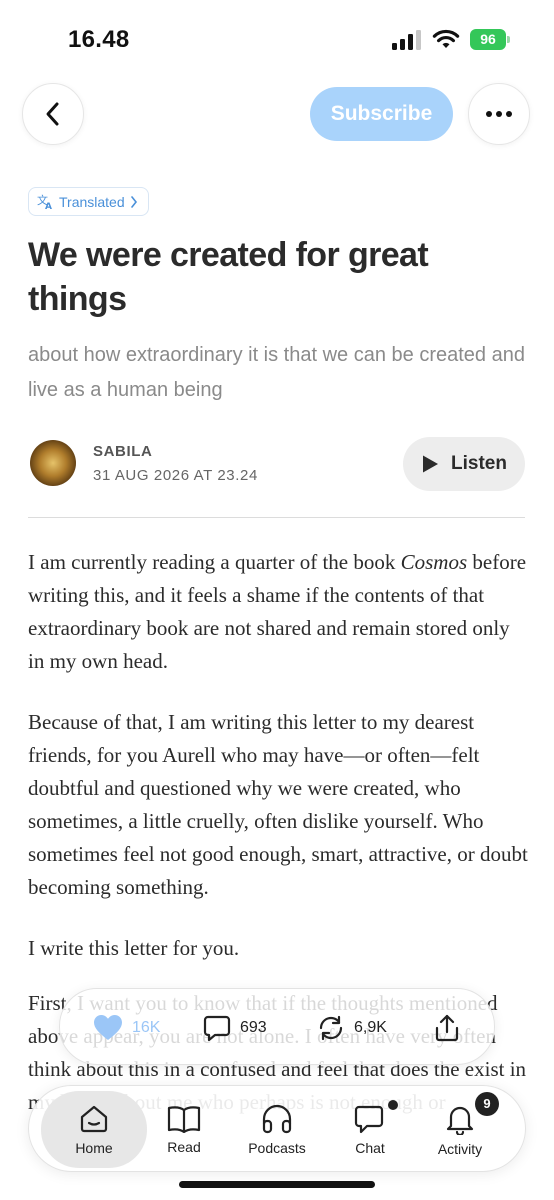 The width and height of the screenshot is (554, 1200). I want to click on restack-count: 6,9K, so click(370, 1027).